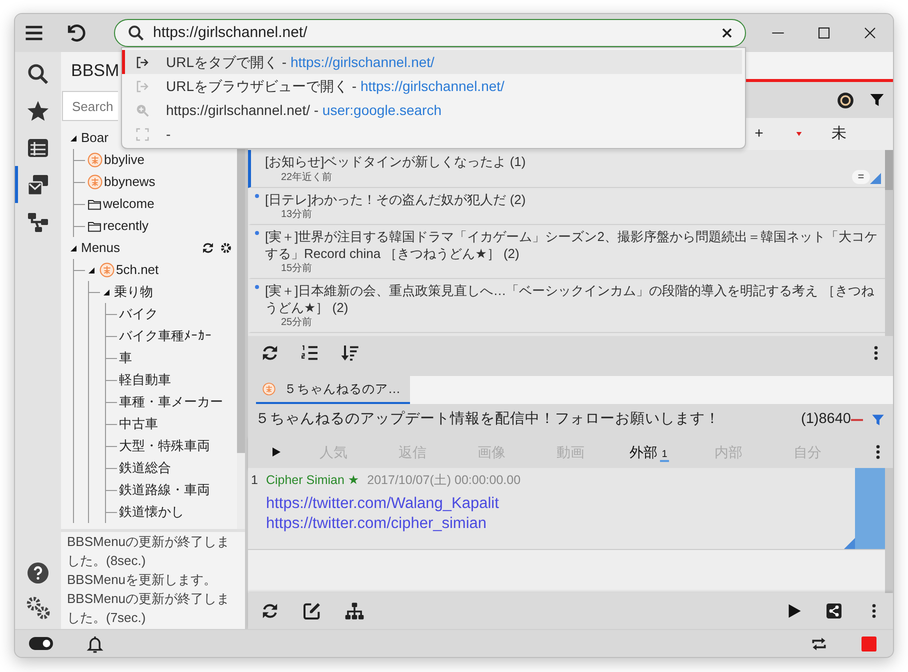 The width and height of the screenshot is (908, 672). I want to click on play-icon, so click(276, 452).